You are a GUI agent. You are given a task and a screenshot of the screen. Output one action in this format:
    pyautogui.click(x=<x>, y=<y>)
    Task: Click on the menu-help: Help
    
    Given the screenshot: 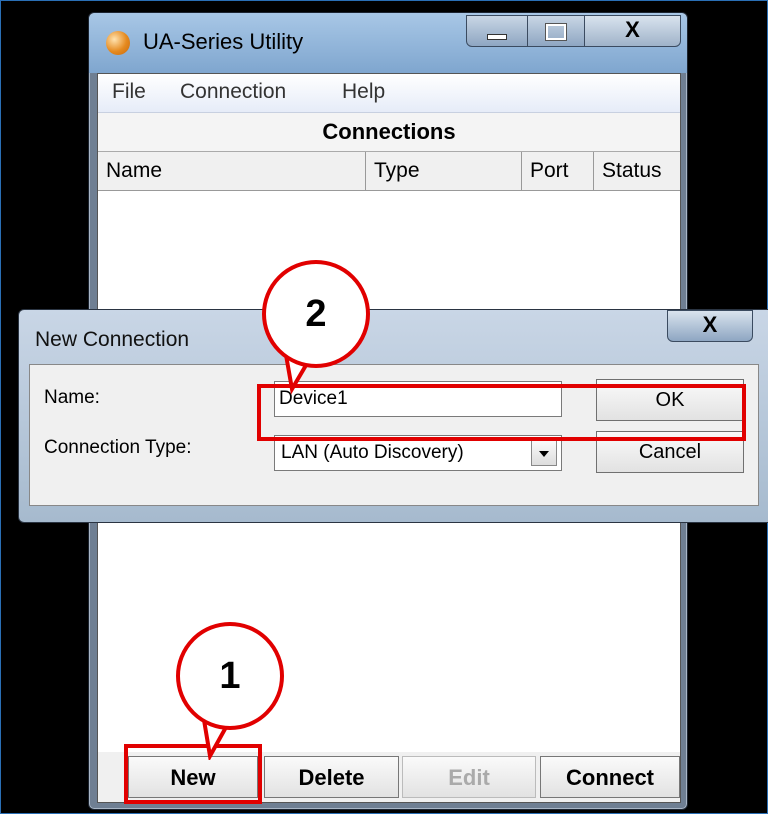 What is the action you would take?
    pyautogui.click(x=363, y=92)
    